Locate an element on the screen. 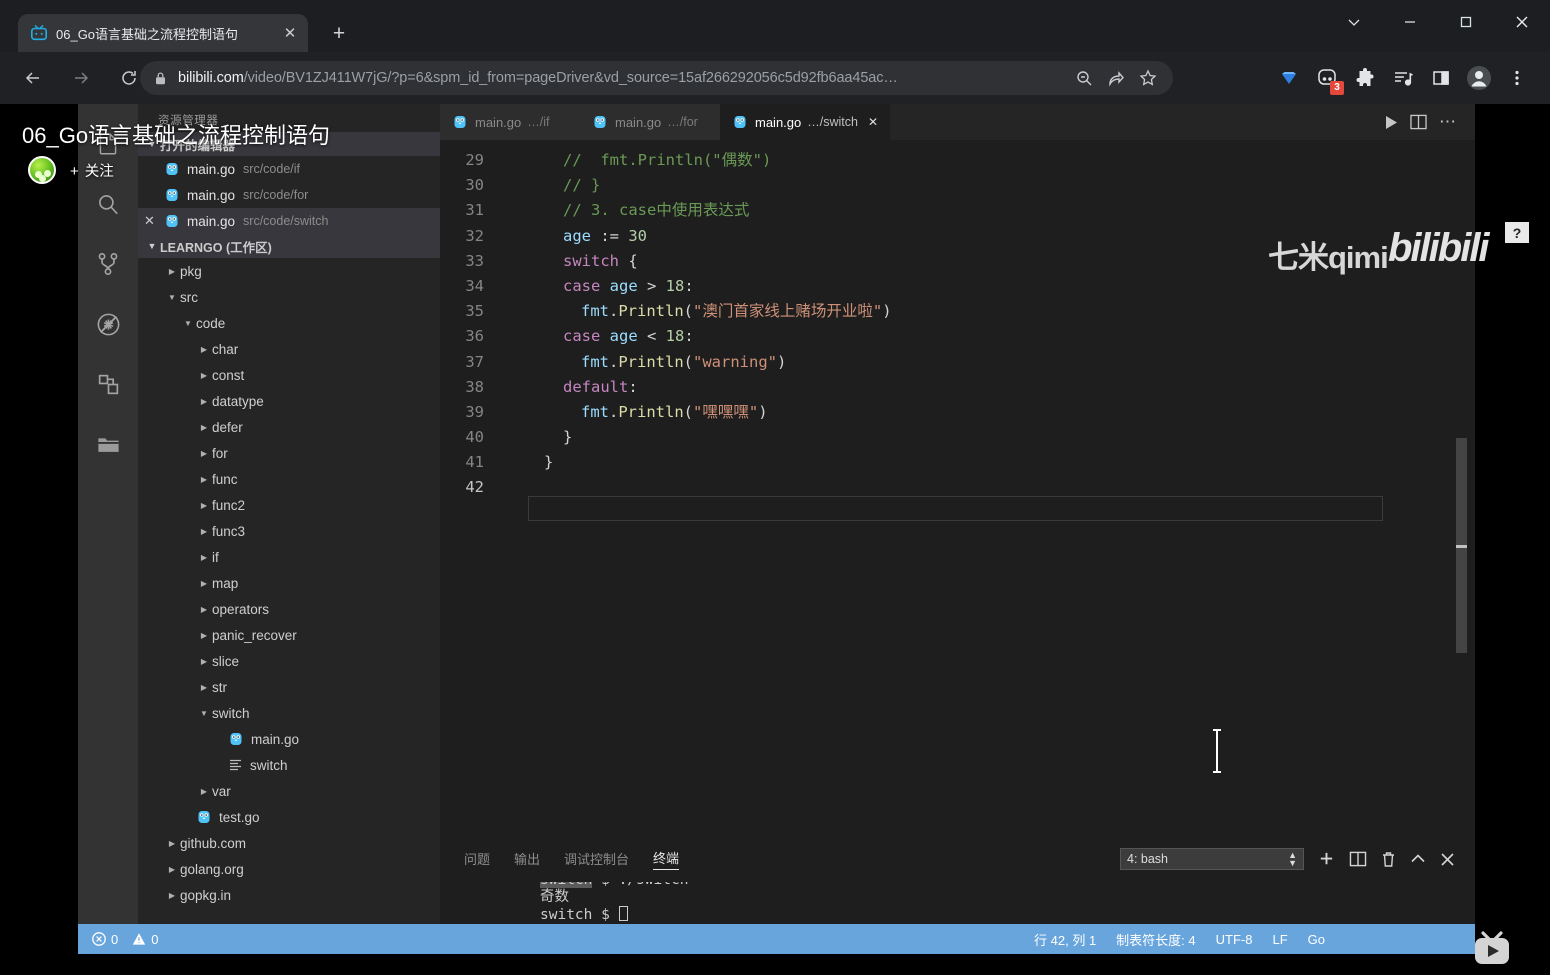 The width and height of the screenshot is (1550, 975). media-list-icon is located at coordinates (1403, 78).